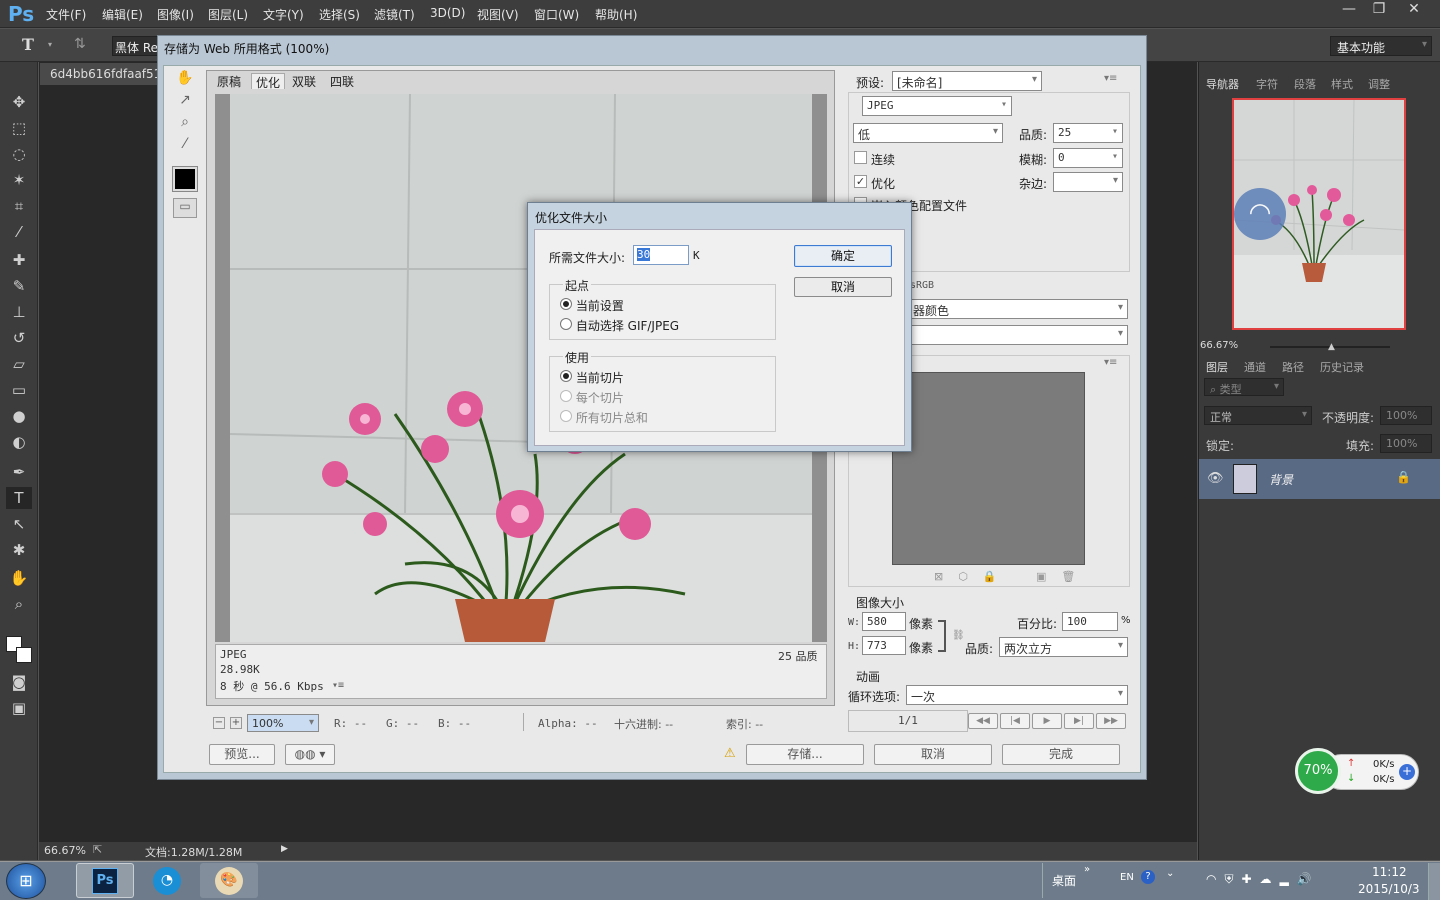 The height and width of the screenshot is (900, 1440). Describe the element at coordinates (19, 180) in the screenshot. I see `magic-wand-tool-icon: ✶` at that location.